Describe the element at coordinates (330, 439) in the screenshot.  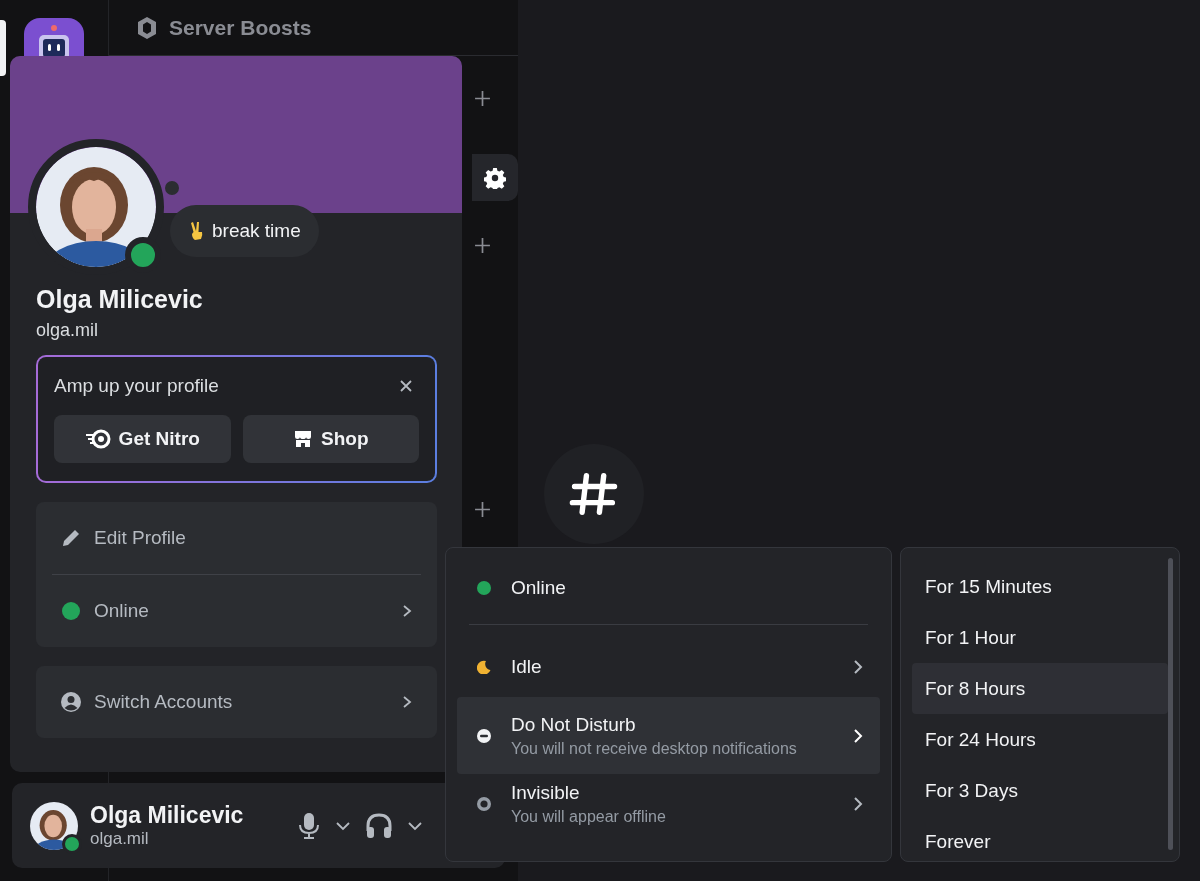
I see `shop-button: Shop` at that location.